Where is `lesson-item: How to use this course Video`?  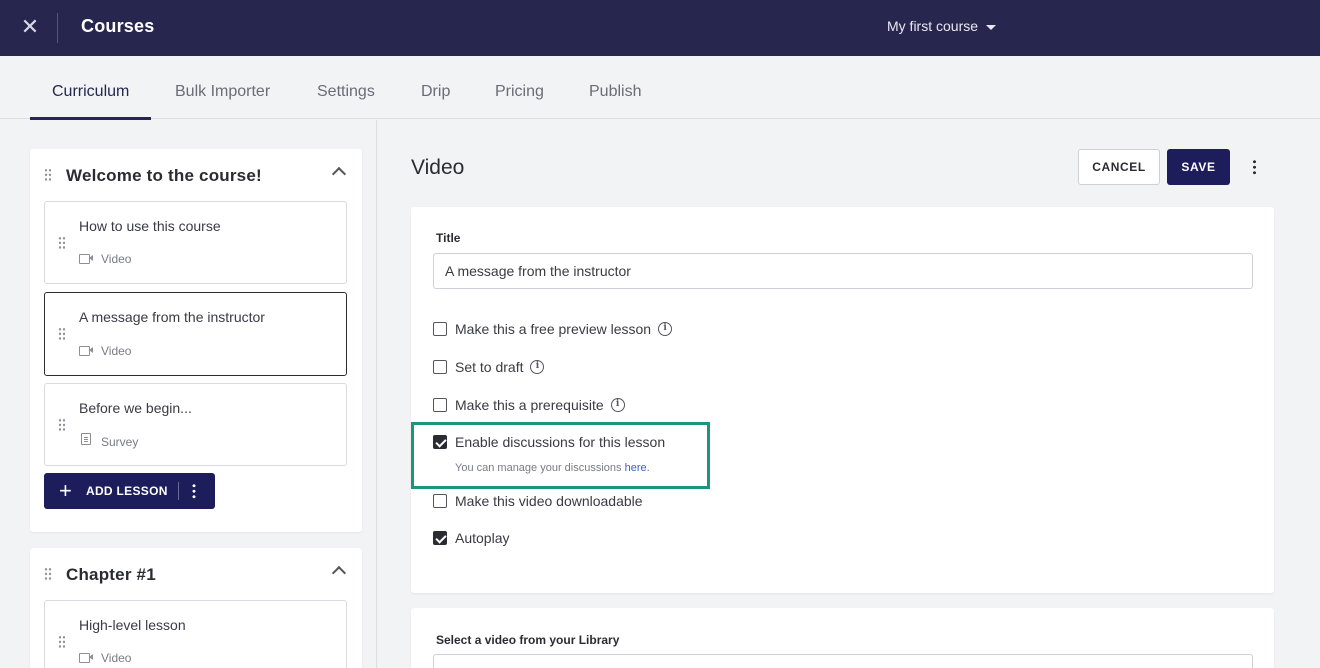
lesson-item: How to use this course Video is located at coordinates (195, 242).